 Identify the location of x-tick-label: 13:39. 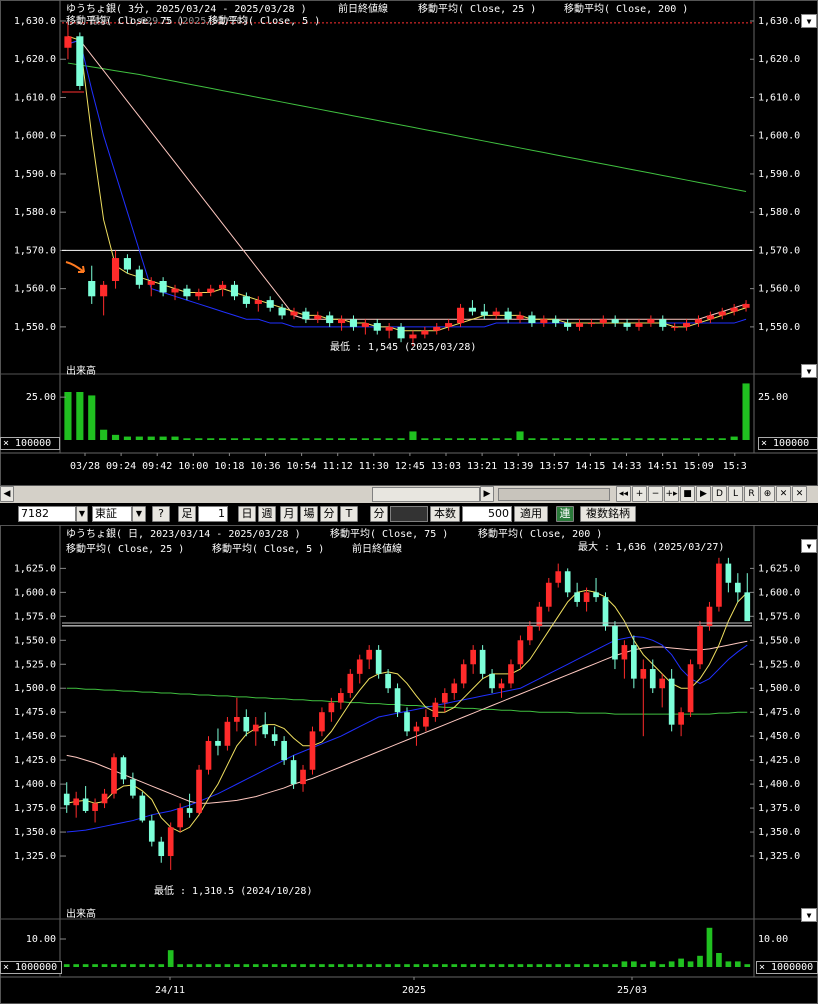
(518, 466).